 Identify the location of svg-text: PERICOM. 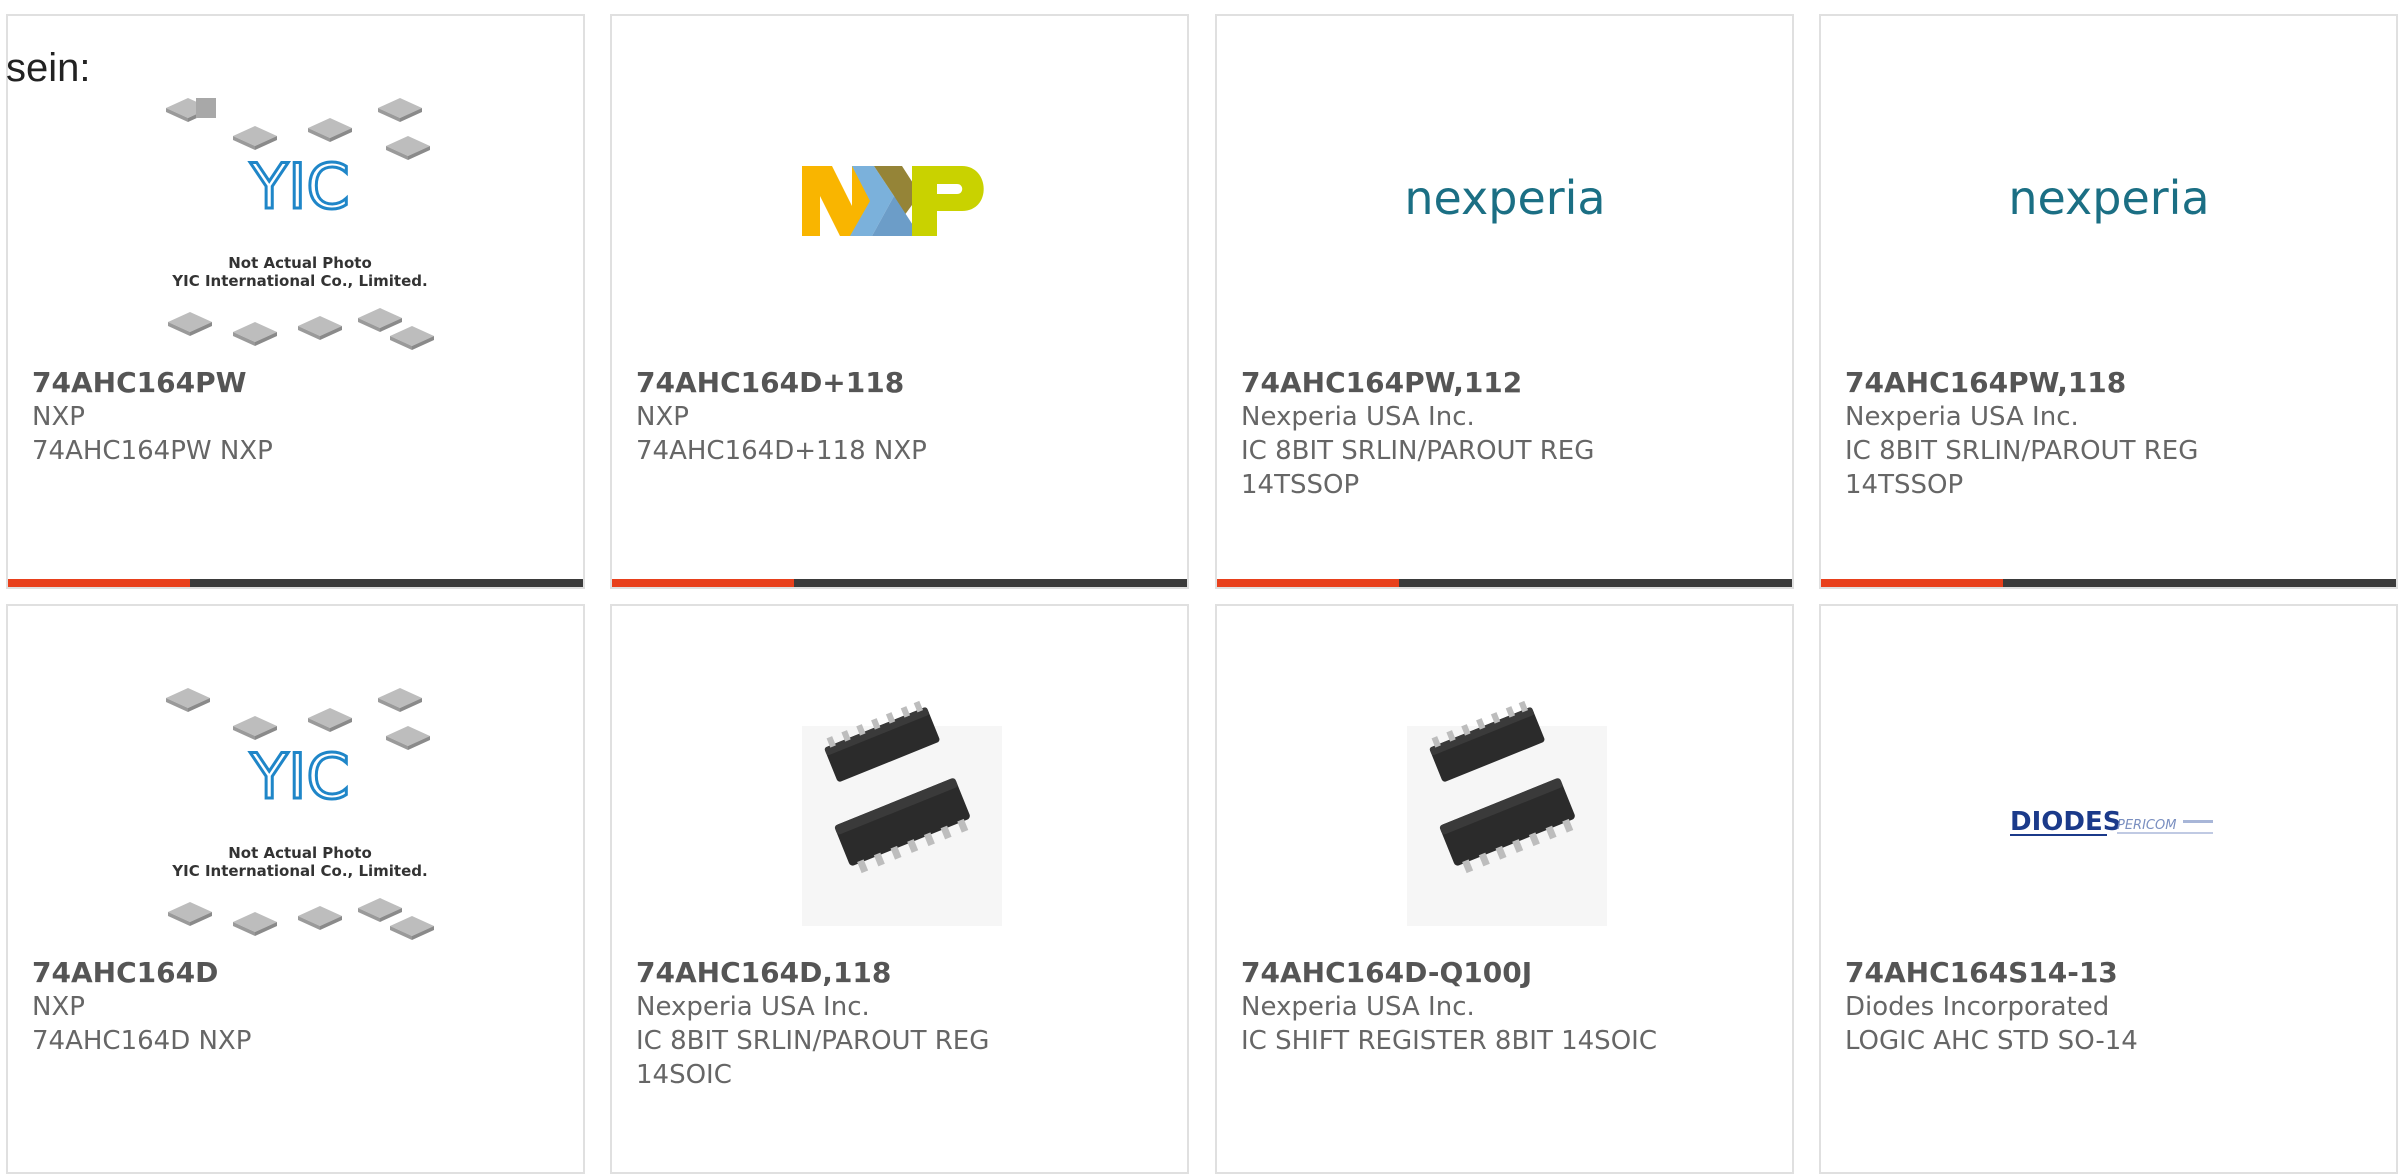
(2146, 825).